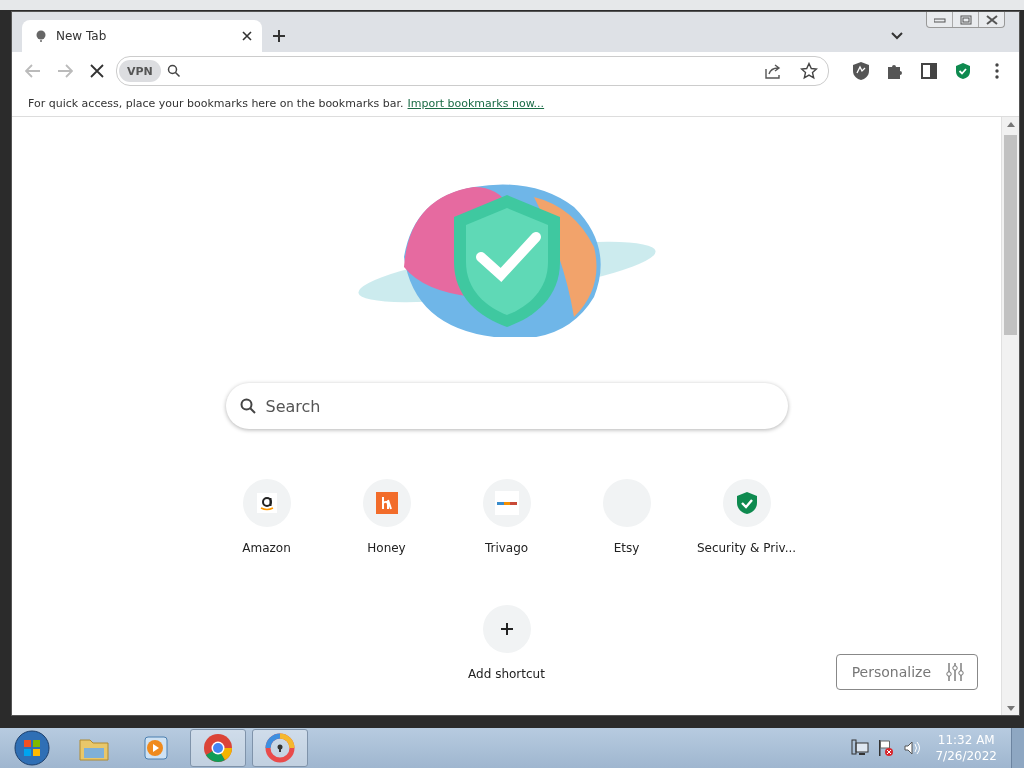 The image size is (1024, 768). Describe the element at coordinates (929, 71) in the screenshot. I see `side-panel-icon` at that location.